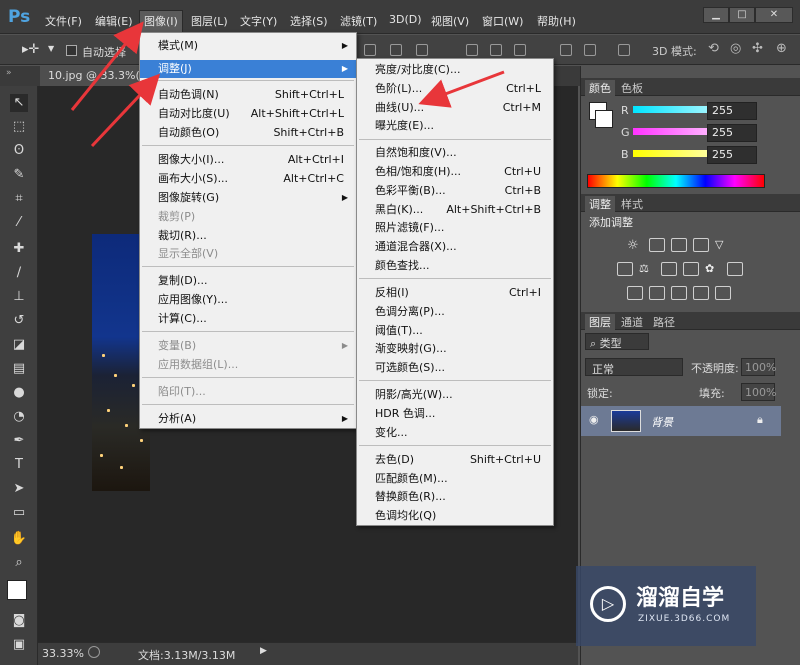 The image size is (800, 665). What do you see at coordinates (19, 645) in the screenshot?
I see `screen-mode-icon: ▣` at bounding box center [19, 645].